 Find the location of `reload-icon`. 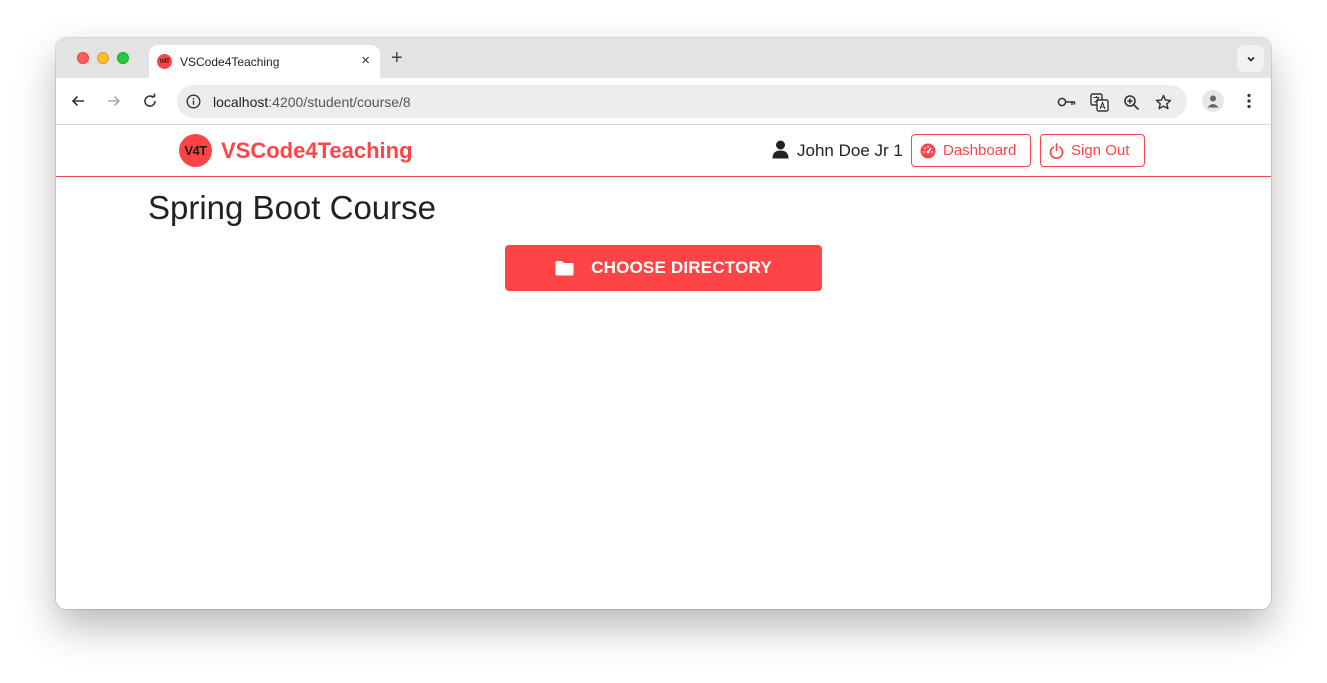

reload-icon is located at coordinates (150, 100).